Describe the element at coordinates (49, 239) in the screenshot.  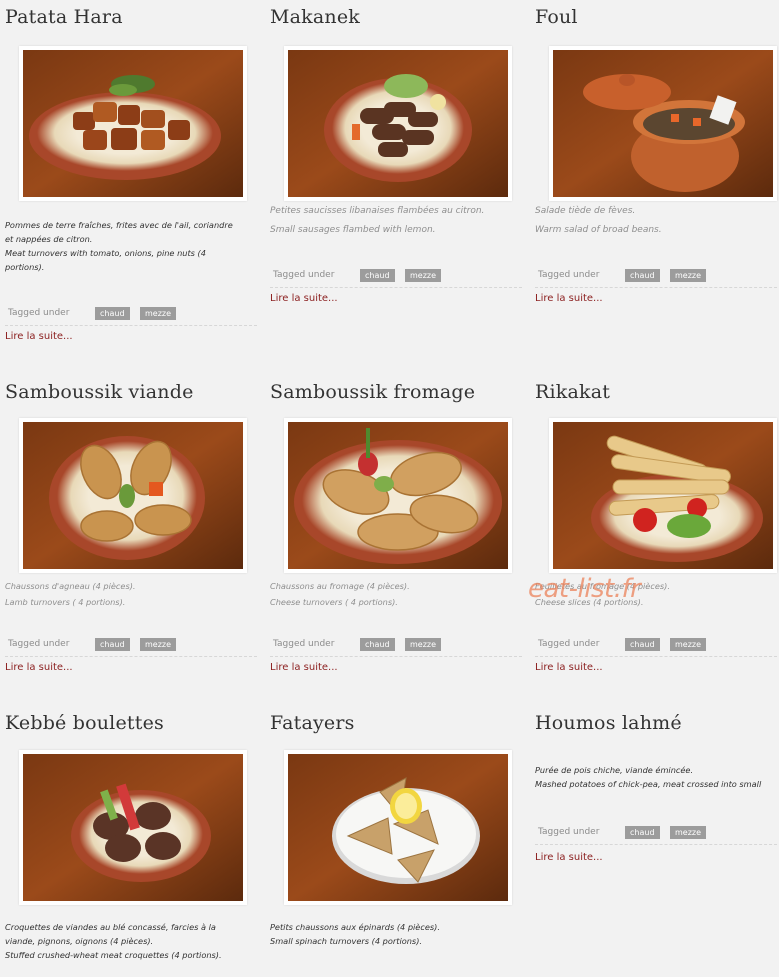
I see `description-line: et nappées de citron.` at that location.